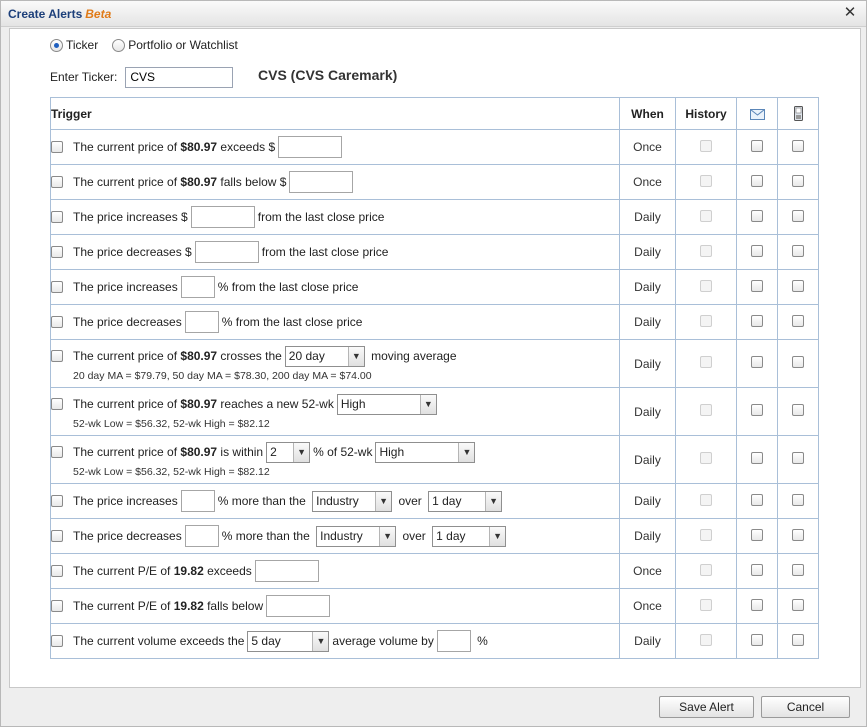 Image resolution: width=867 pixels, height=727 pixels. I want to click on cancel-button: Cancel, so click(805, 707).